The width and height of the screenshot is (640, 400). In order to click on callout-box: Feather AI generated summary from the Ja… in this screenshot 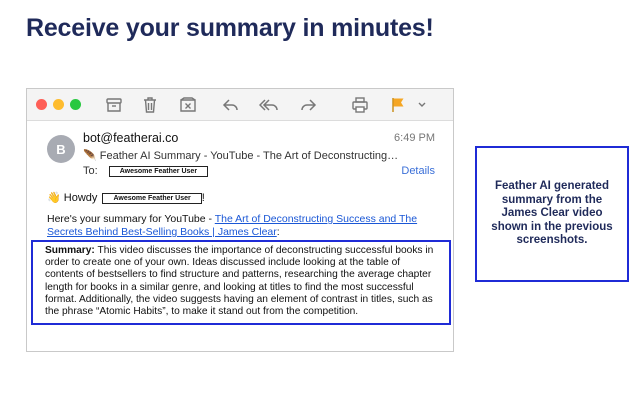, I will do `click(552, 214)`.